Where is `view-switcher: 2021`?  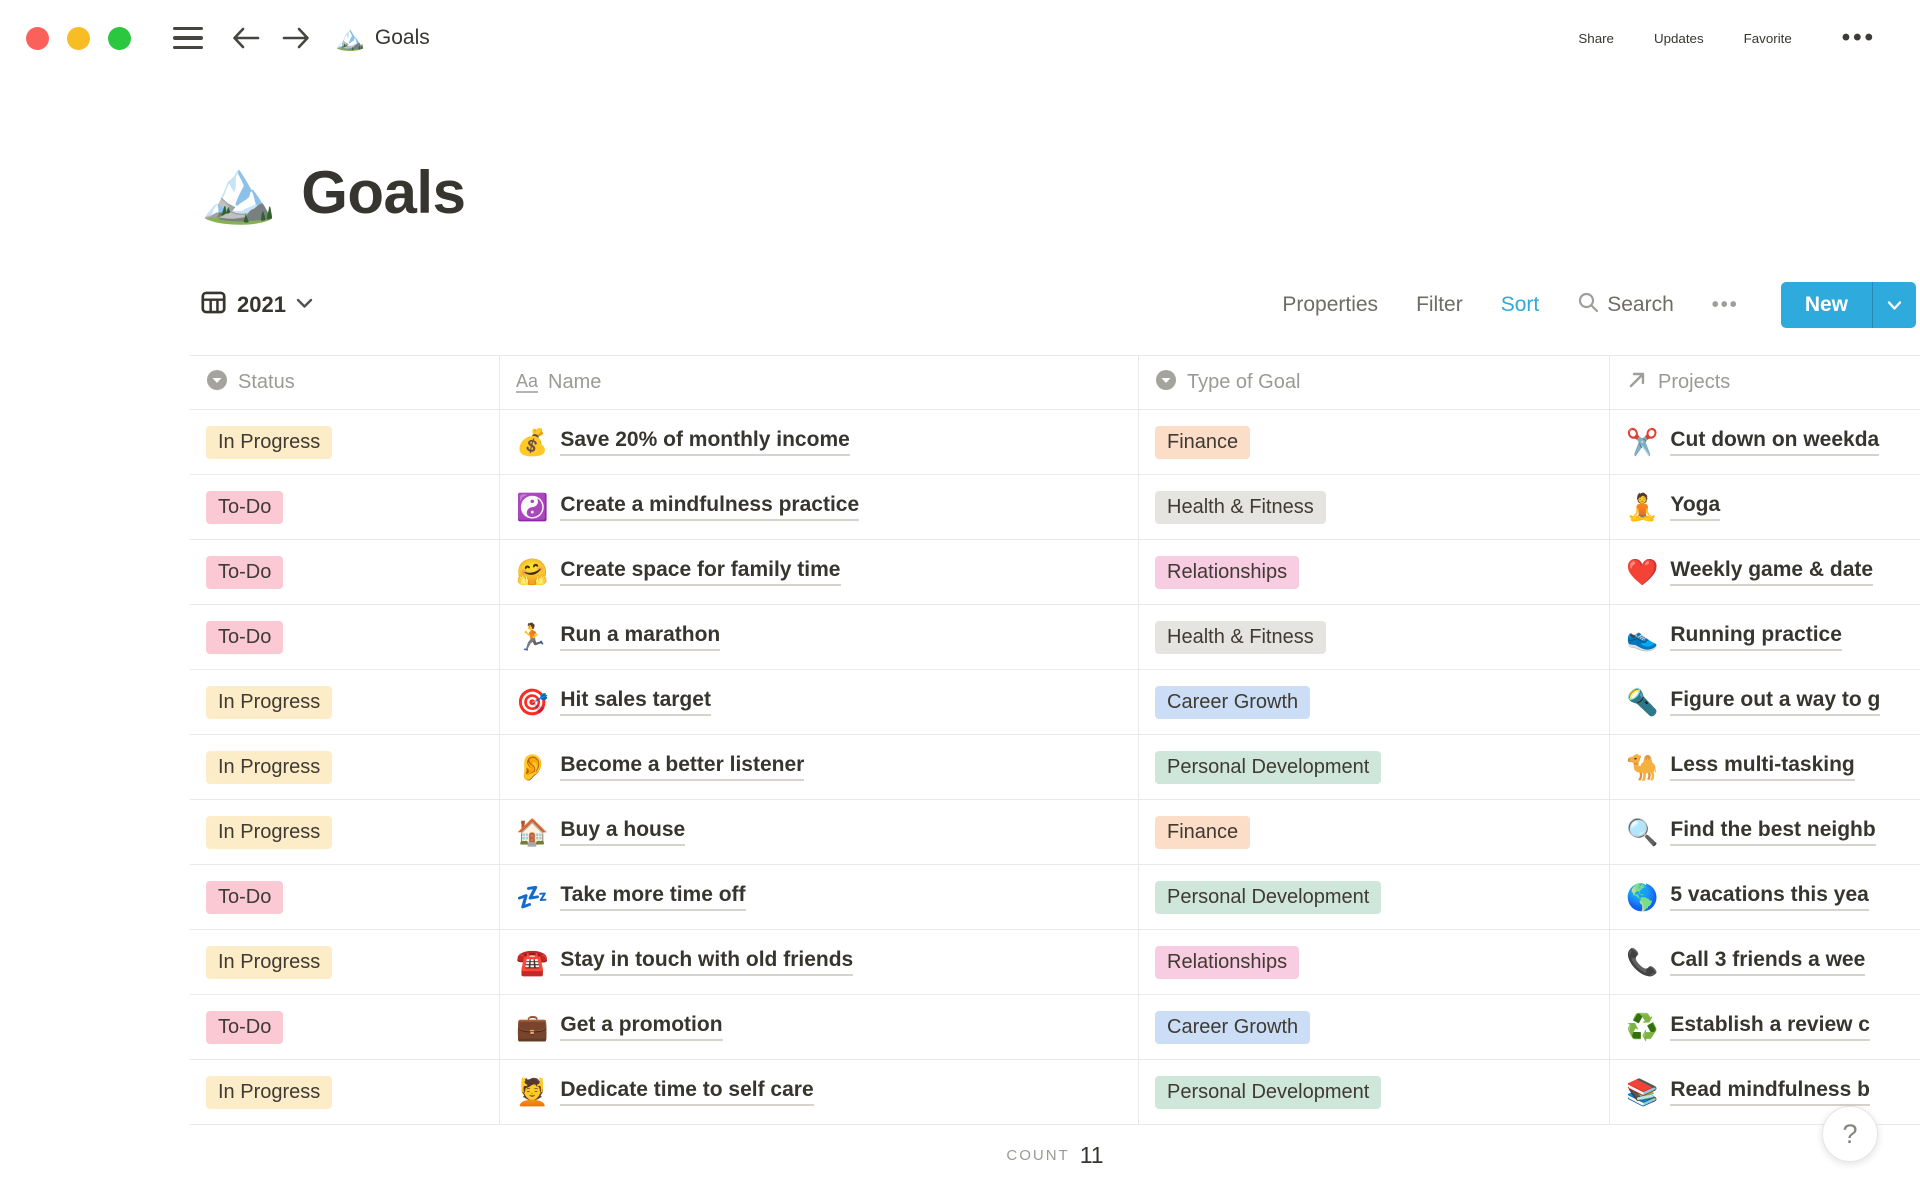
view-switcher: 2021 is located at coordinates (256, 305).